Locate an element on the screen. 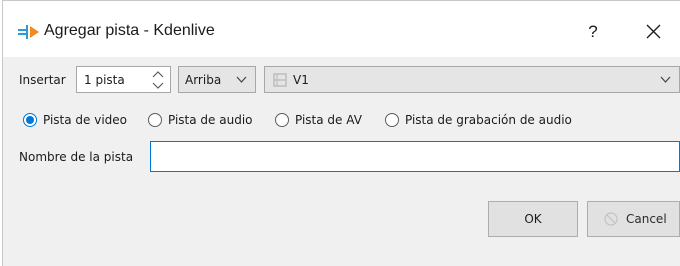 The height and width of the screenshot is (266, 680). radio-label: Pista de AV is located at coordinates (328, 120).